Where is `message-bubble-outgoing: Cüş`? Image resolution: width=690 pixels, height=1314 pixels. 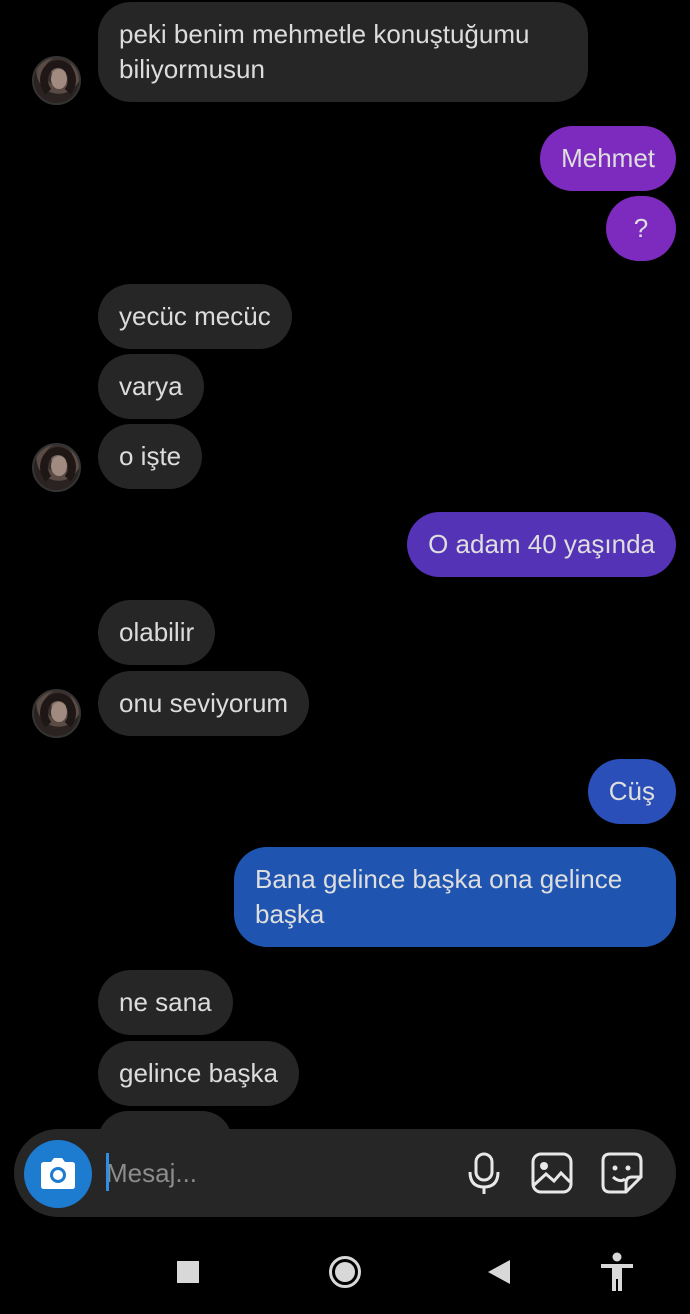
message-bubble-outgoing: Cüş is located at coordinates (631, 791).